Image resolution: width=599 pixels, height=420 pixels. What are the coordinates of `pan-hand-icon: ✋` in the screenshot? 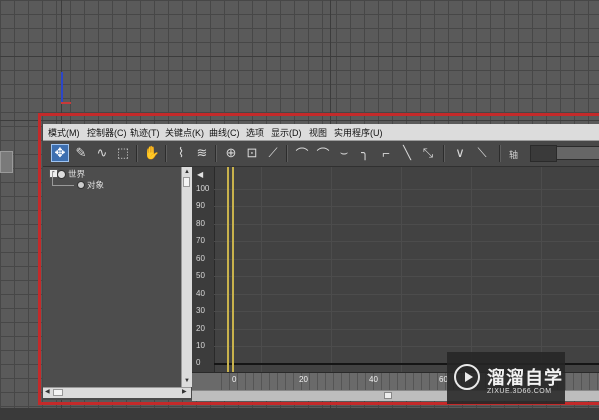 It's located at (152, 153).